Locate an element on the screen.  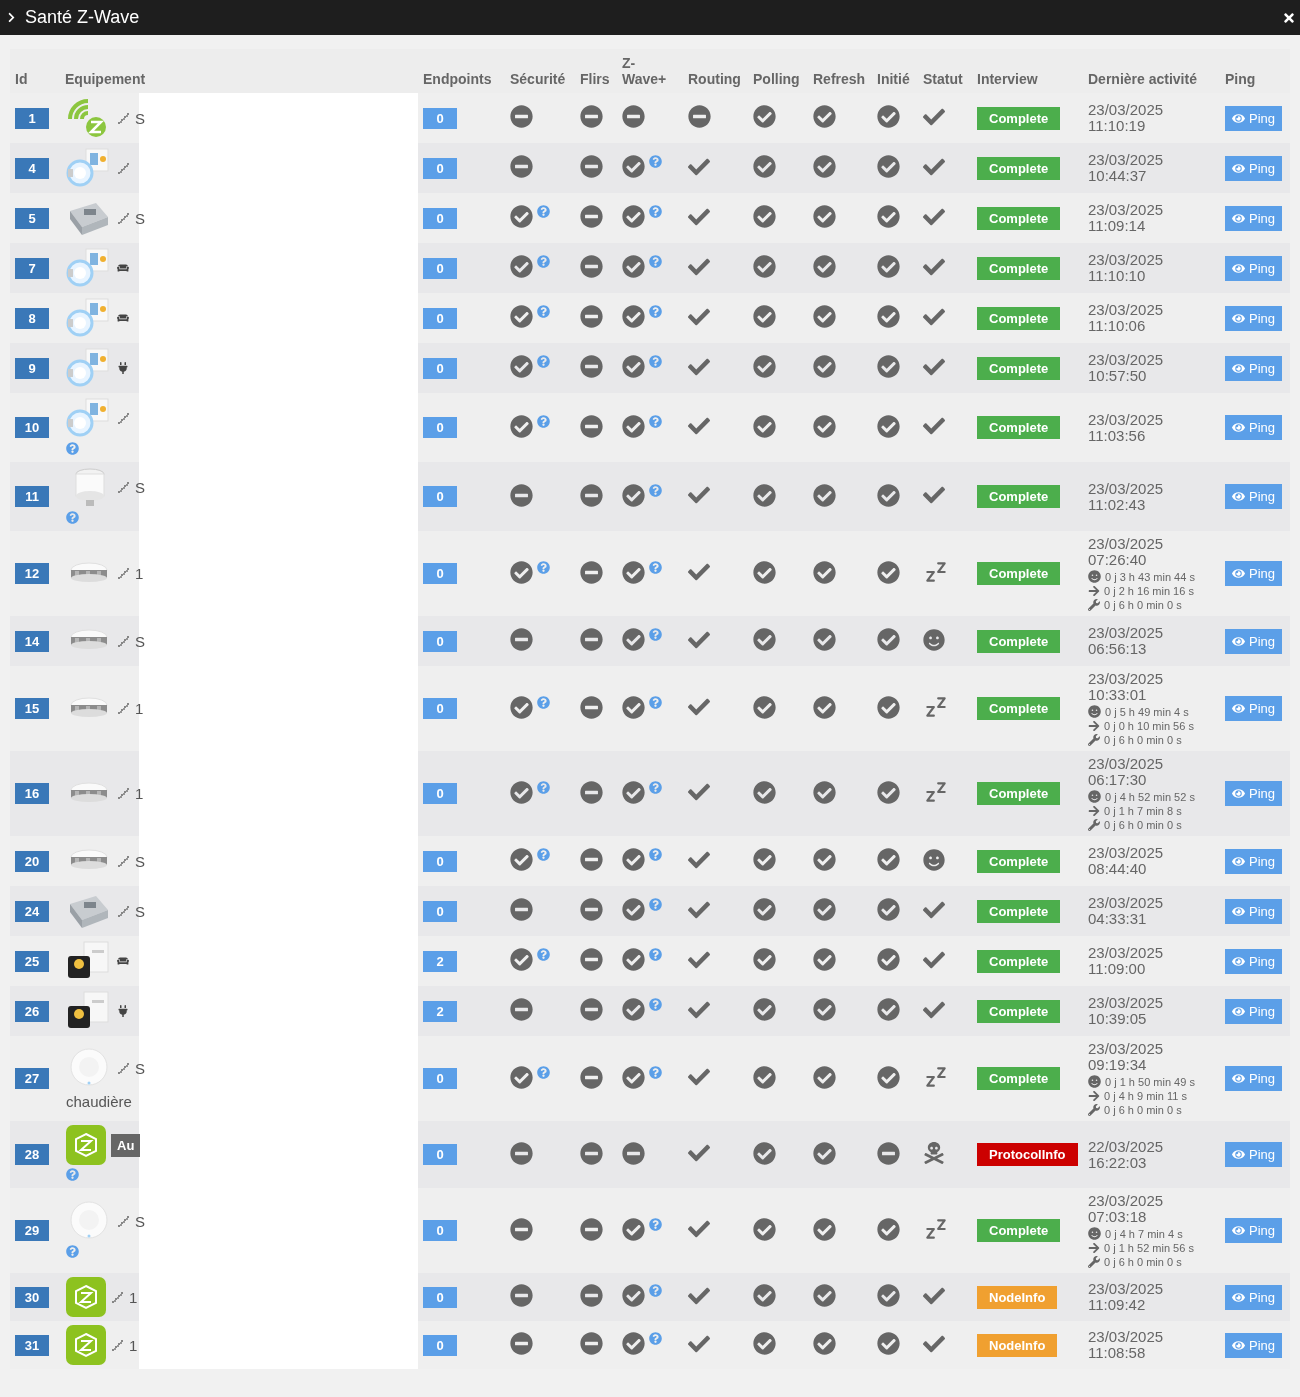
activity-time: 10:44:37 is located at coordinates (1118, 176).